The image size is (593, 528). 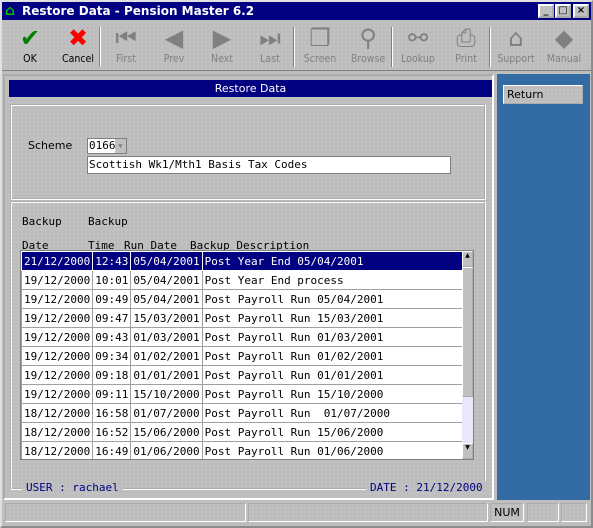 I want to click on toolbar-next-button: ▶ Next, so click(x=222, y=46).